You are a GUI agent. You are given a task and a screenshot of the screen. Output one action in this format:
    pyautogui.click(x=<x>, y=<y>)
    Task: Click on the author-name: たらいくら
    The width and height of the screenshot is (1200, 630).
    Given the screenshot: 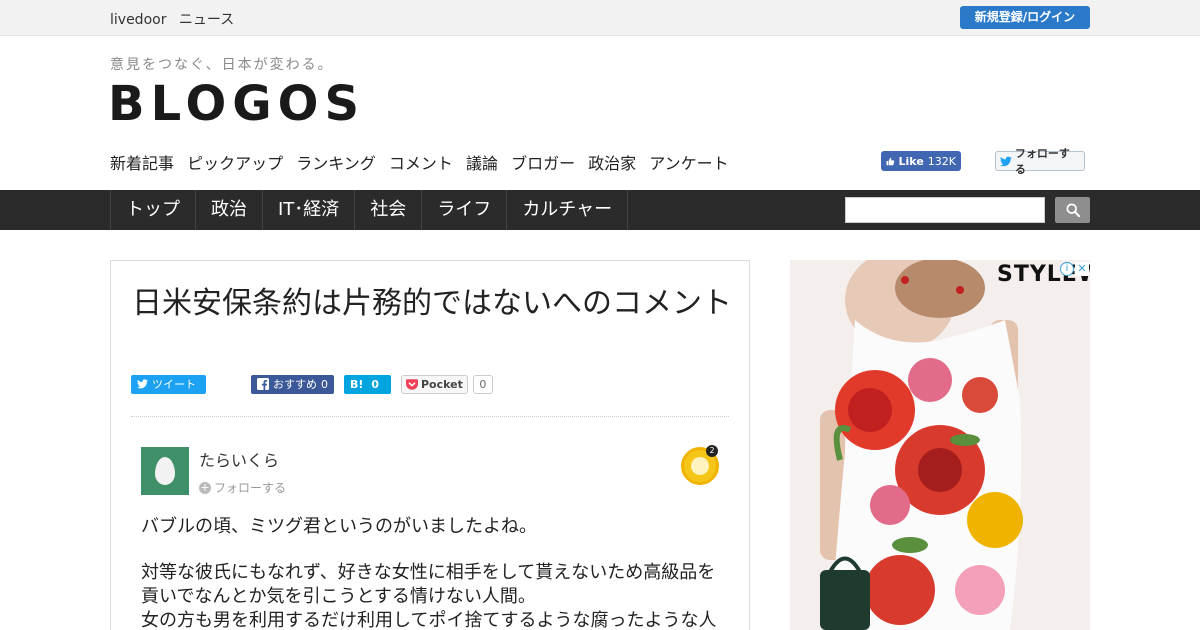 What is the action you would take?
    pyautogui.click(x=239, y=459)
    